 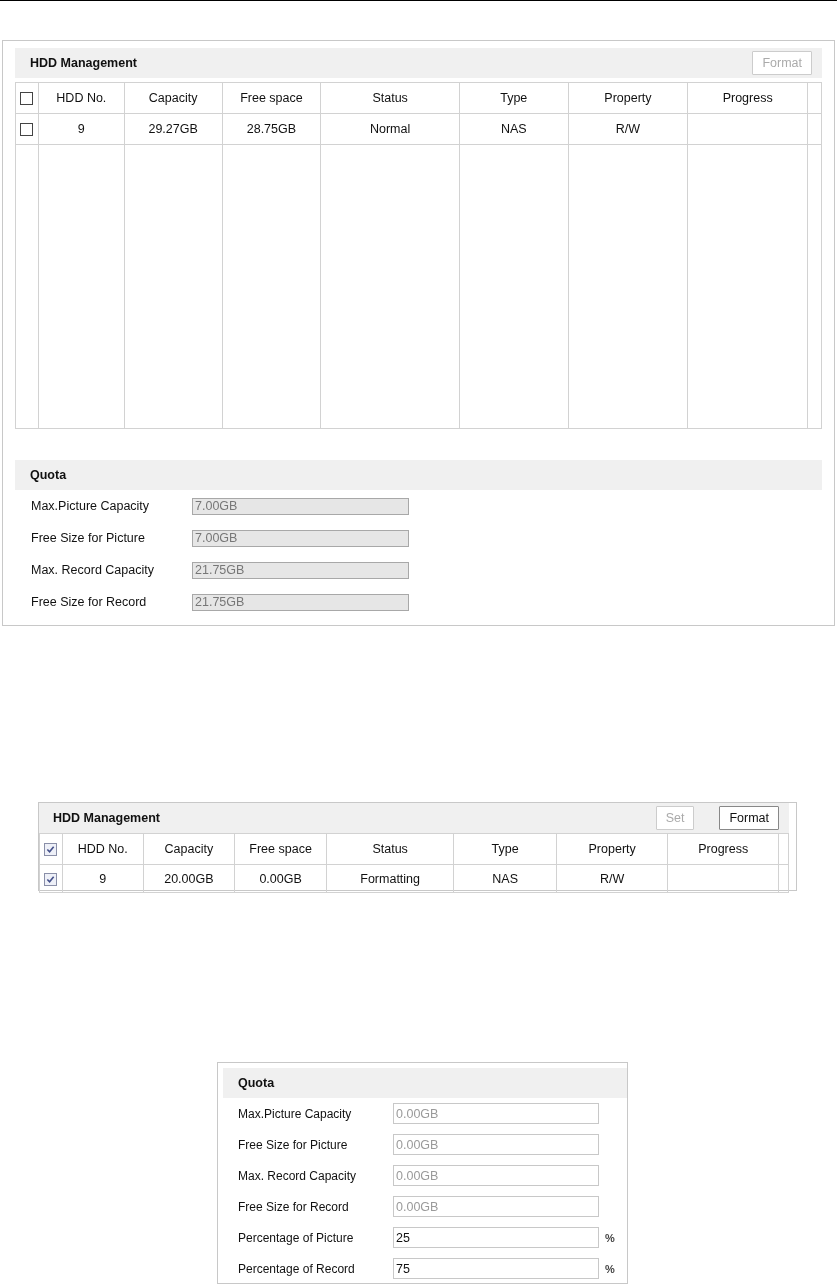 What do you see at coordinates (189, 878) in the screenshot?
I see `table-cell: 20.00GB` at bounding box center [189, 878].